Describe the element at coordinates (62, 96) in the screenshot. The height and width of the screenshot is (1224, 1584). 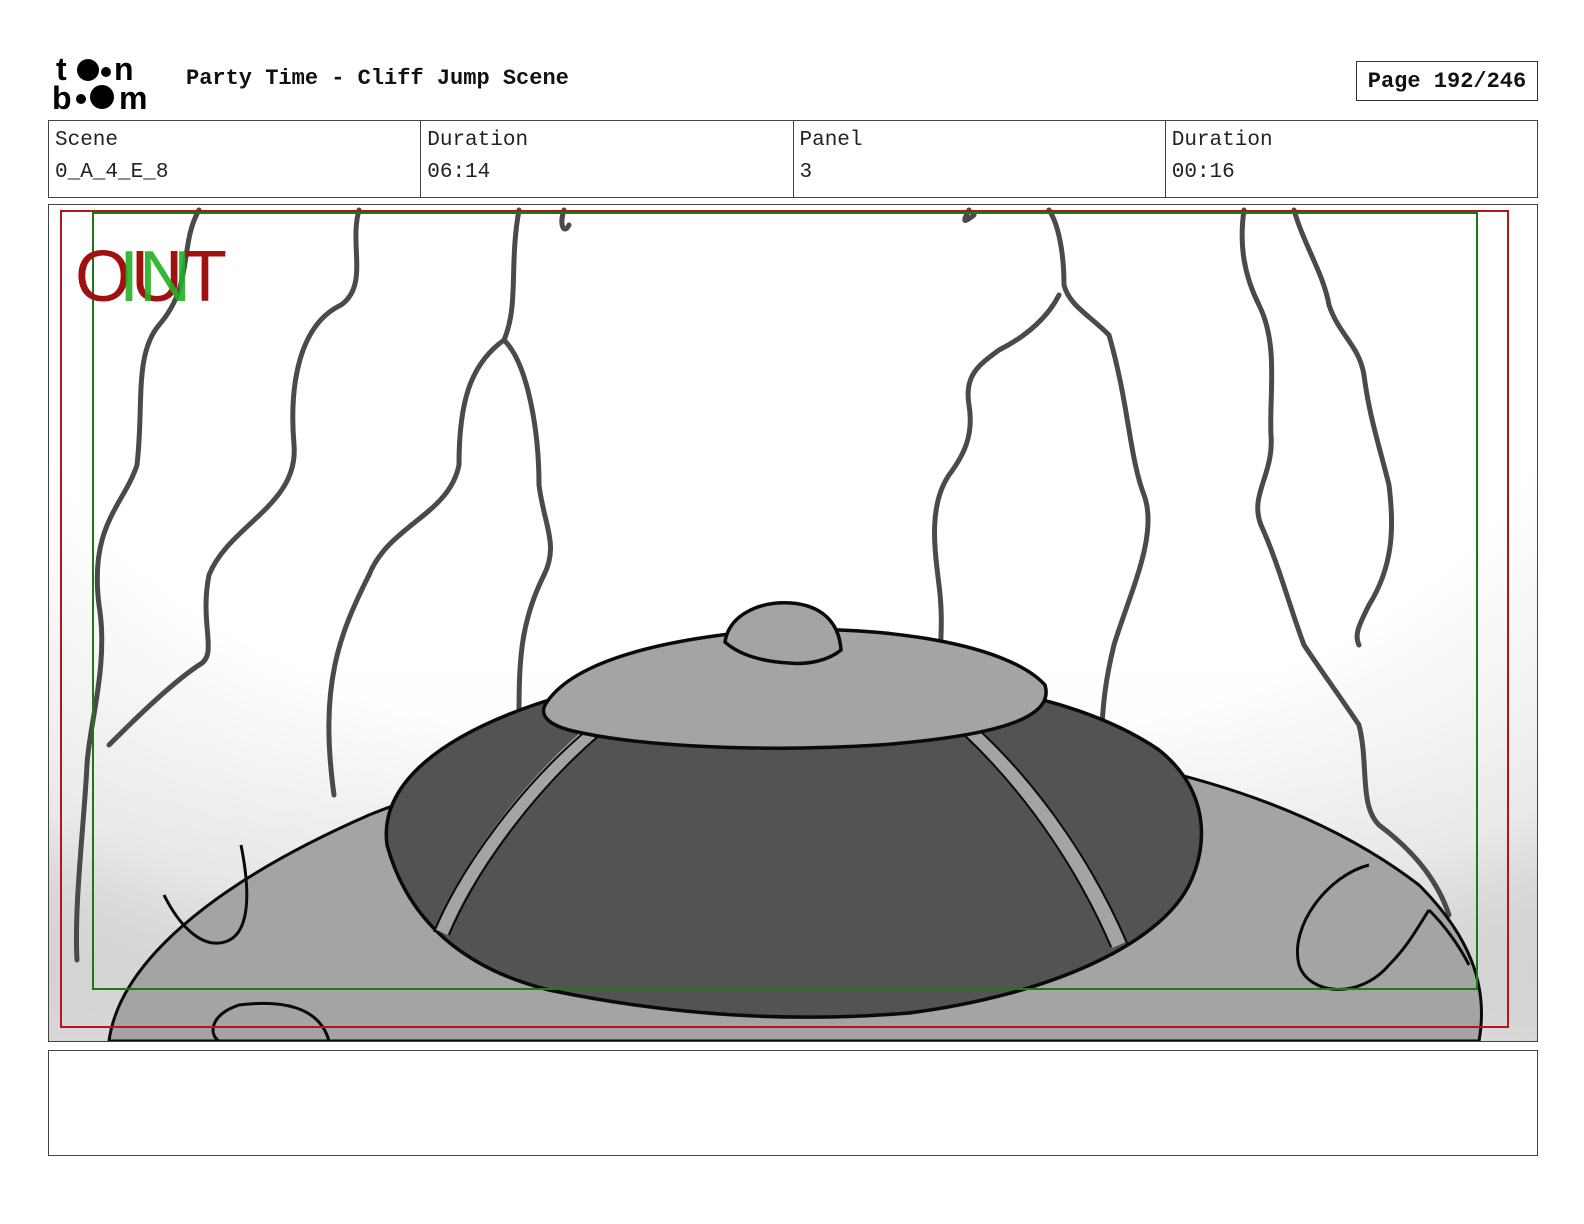
I see `svg-text: b` at that location.